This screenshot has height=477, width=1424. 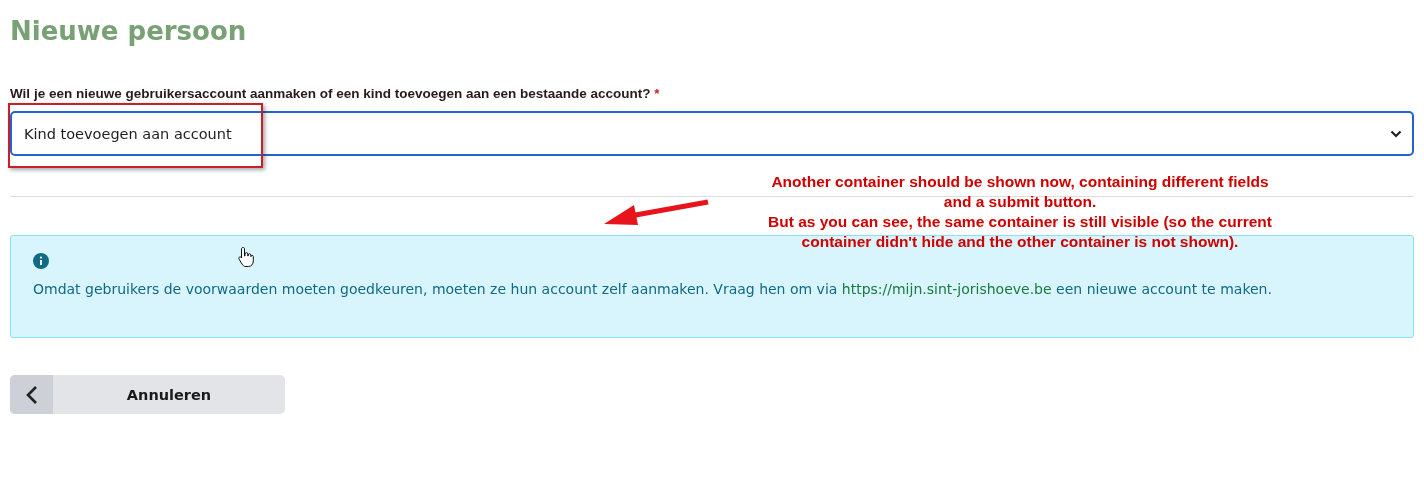 What do you see at coordinates (946, 289) in the screenshot?
I see `site-link: https://mijn.sint-jorishoeve.be` at bounding box center [946, 289].